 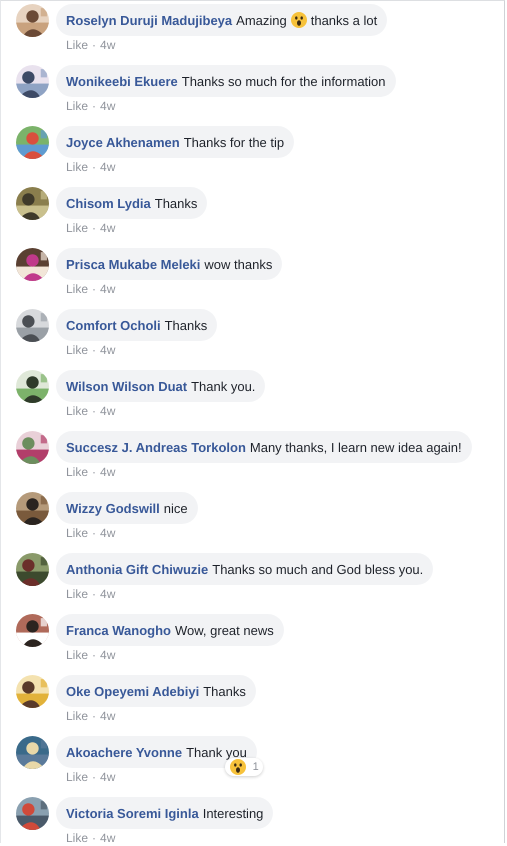 I want to click on author-link: Comfort Ocholi, so click(x=113, y=325).